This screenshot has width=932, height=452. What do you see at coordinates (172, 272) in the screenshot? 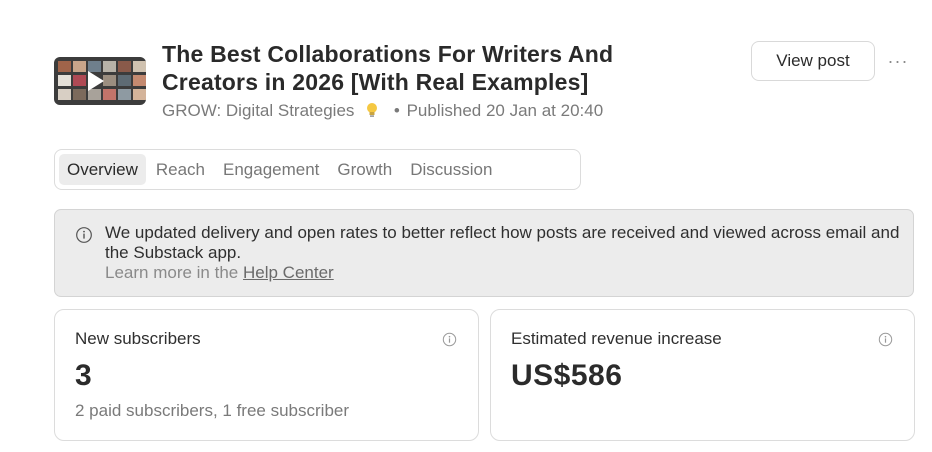
I see `learn-more-prefix: Learn more in the` at bounding box center [172, 272].